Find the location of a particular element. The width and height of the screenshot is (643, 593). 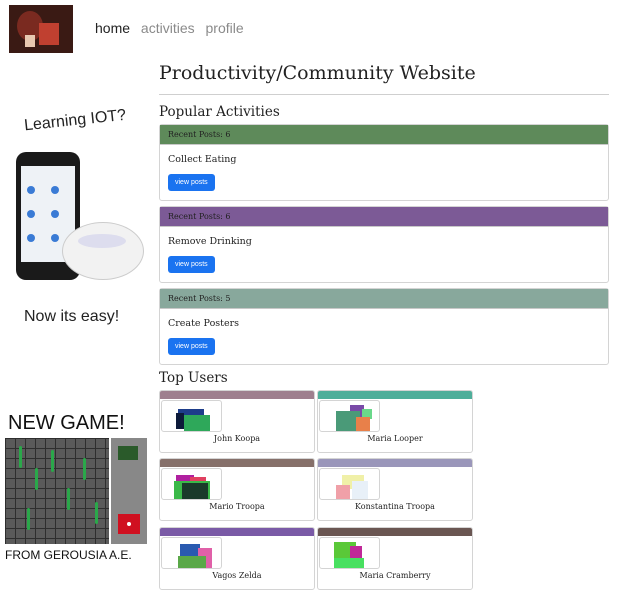

game-board-image is located at coordinates (57, 491).